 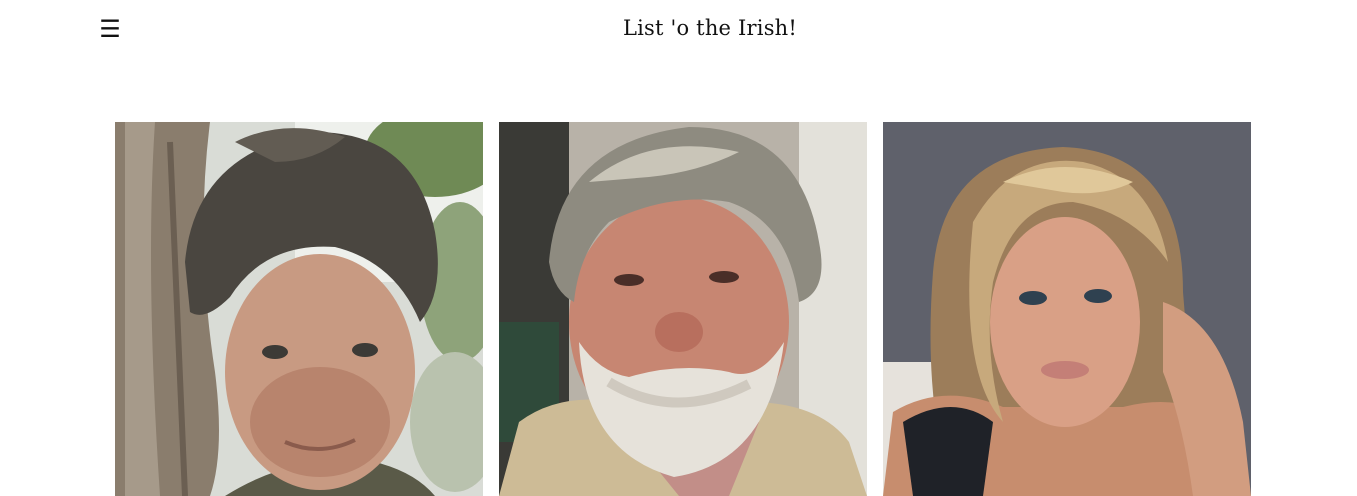 I want to click on page-title: List 'o the Irish!, so click(x=710, y=28).